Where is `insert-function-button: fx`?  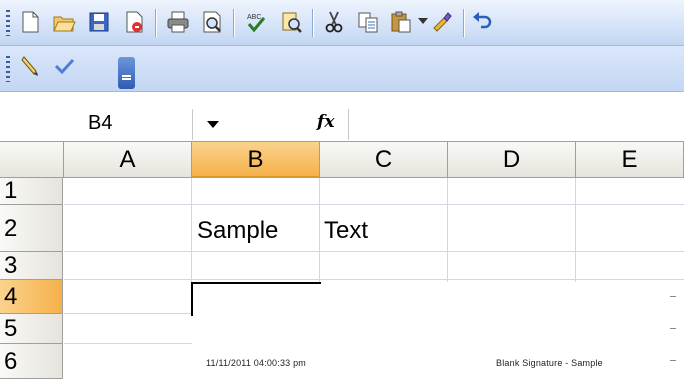 insert-function-button: fx is located at coordinates (325, 122).